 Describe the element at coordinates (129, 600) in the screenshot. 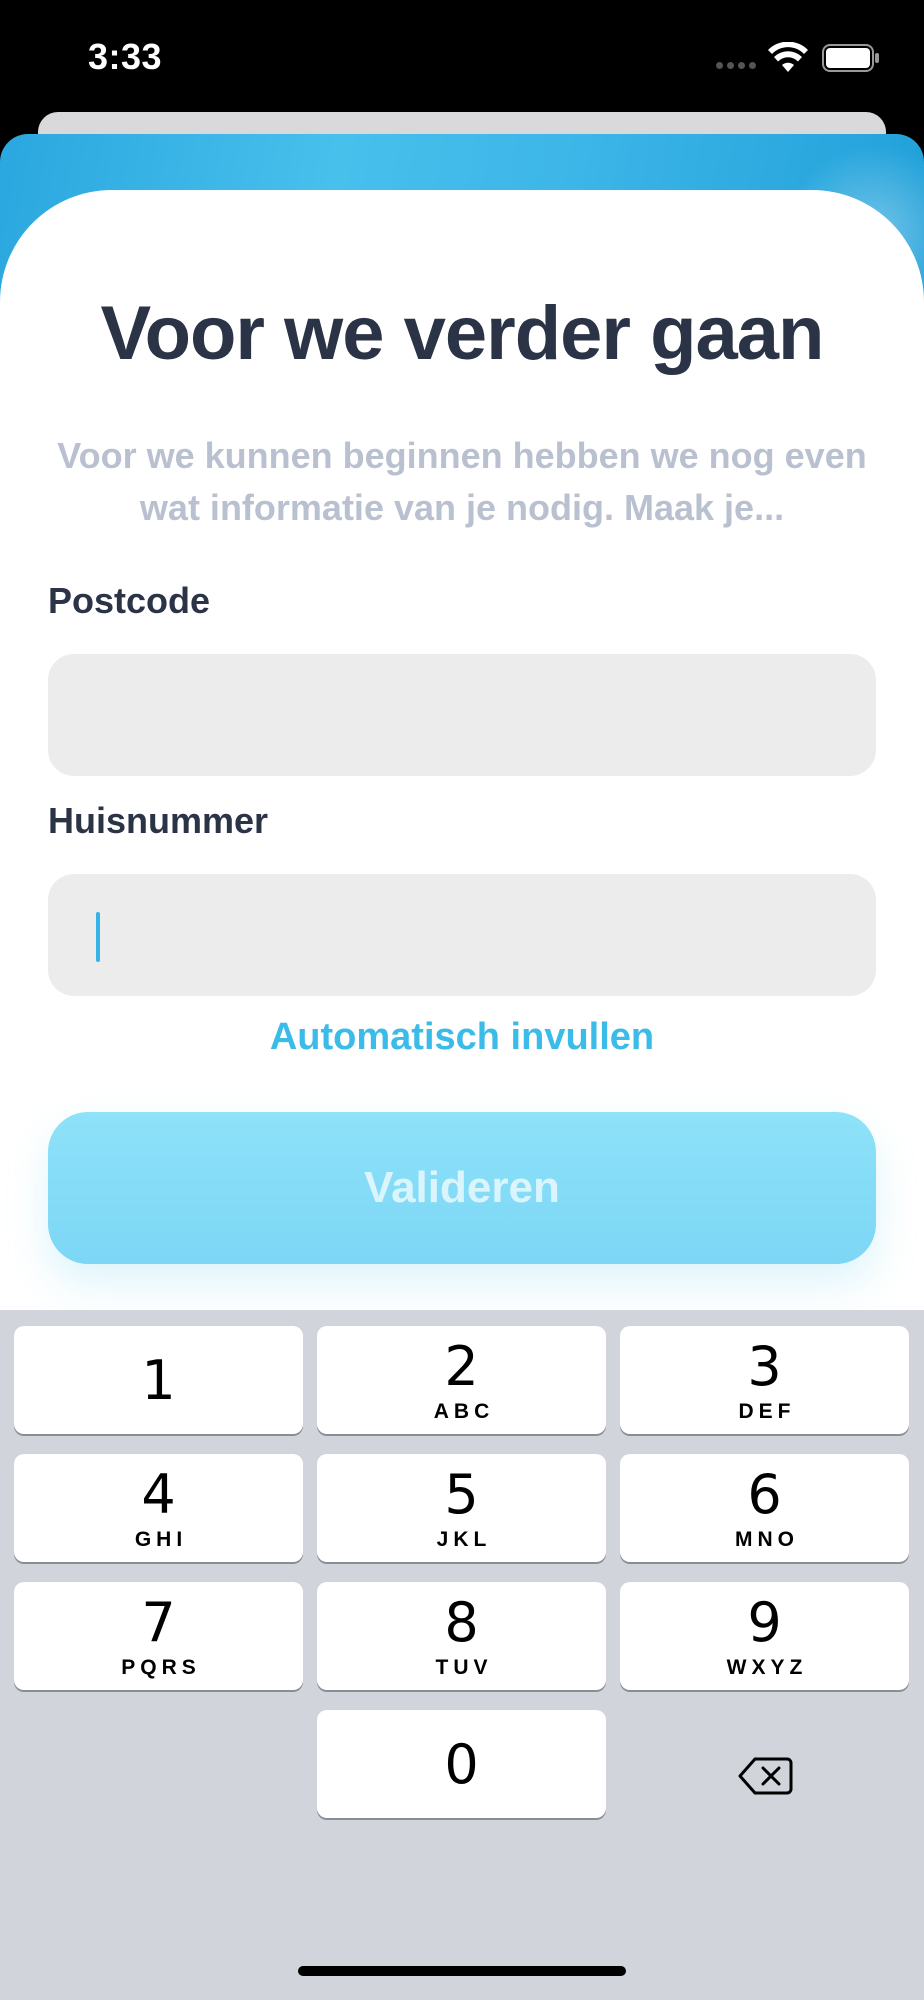

I see `postcode-label: Postcode` at that location.